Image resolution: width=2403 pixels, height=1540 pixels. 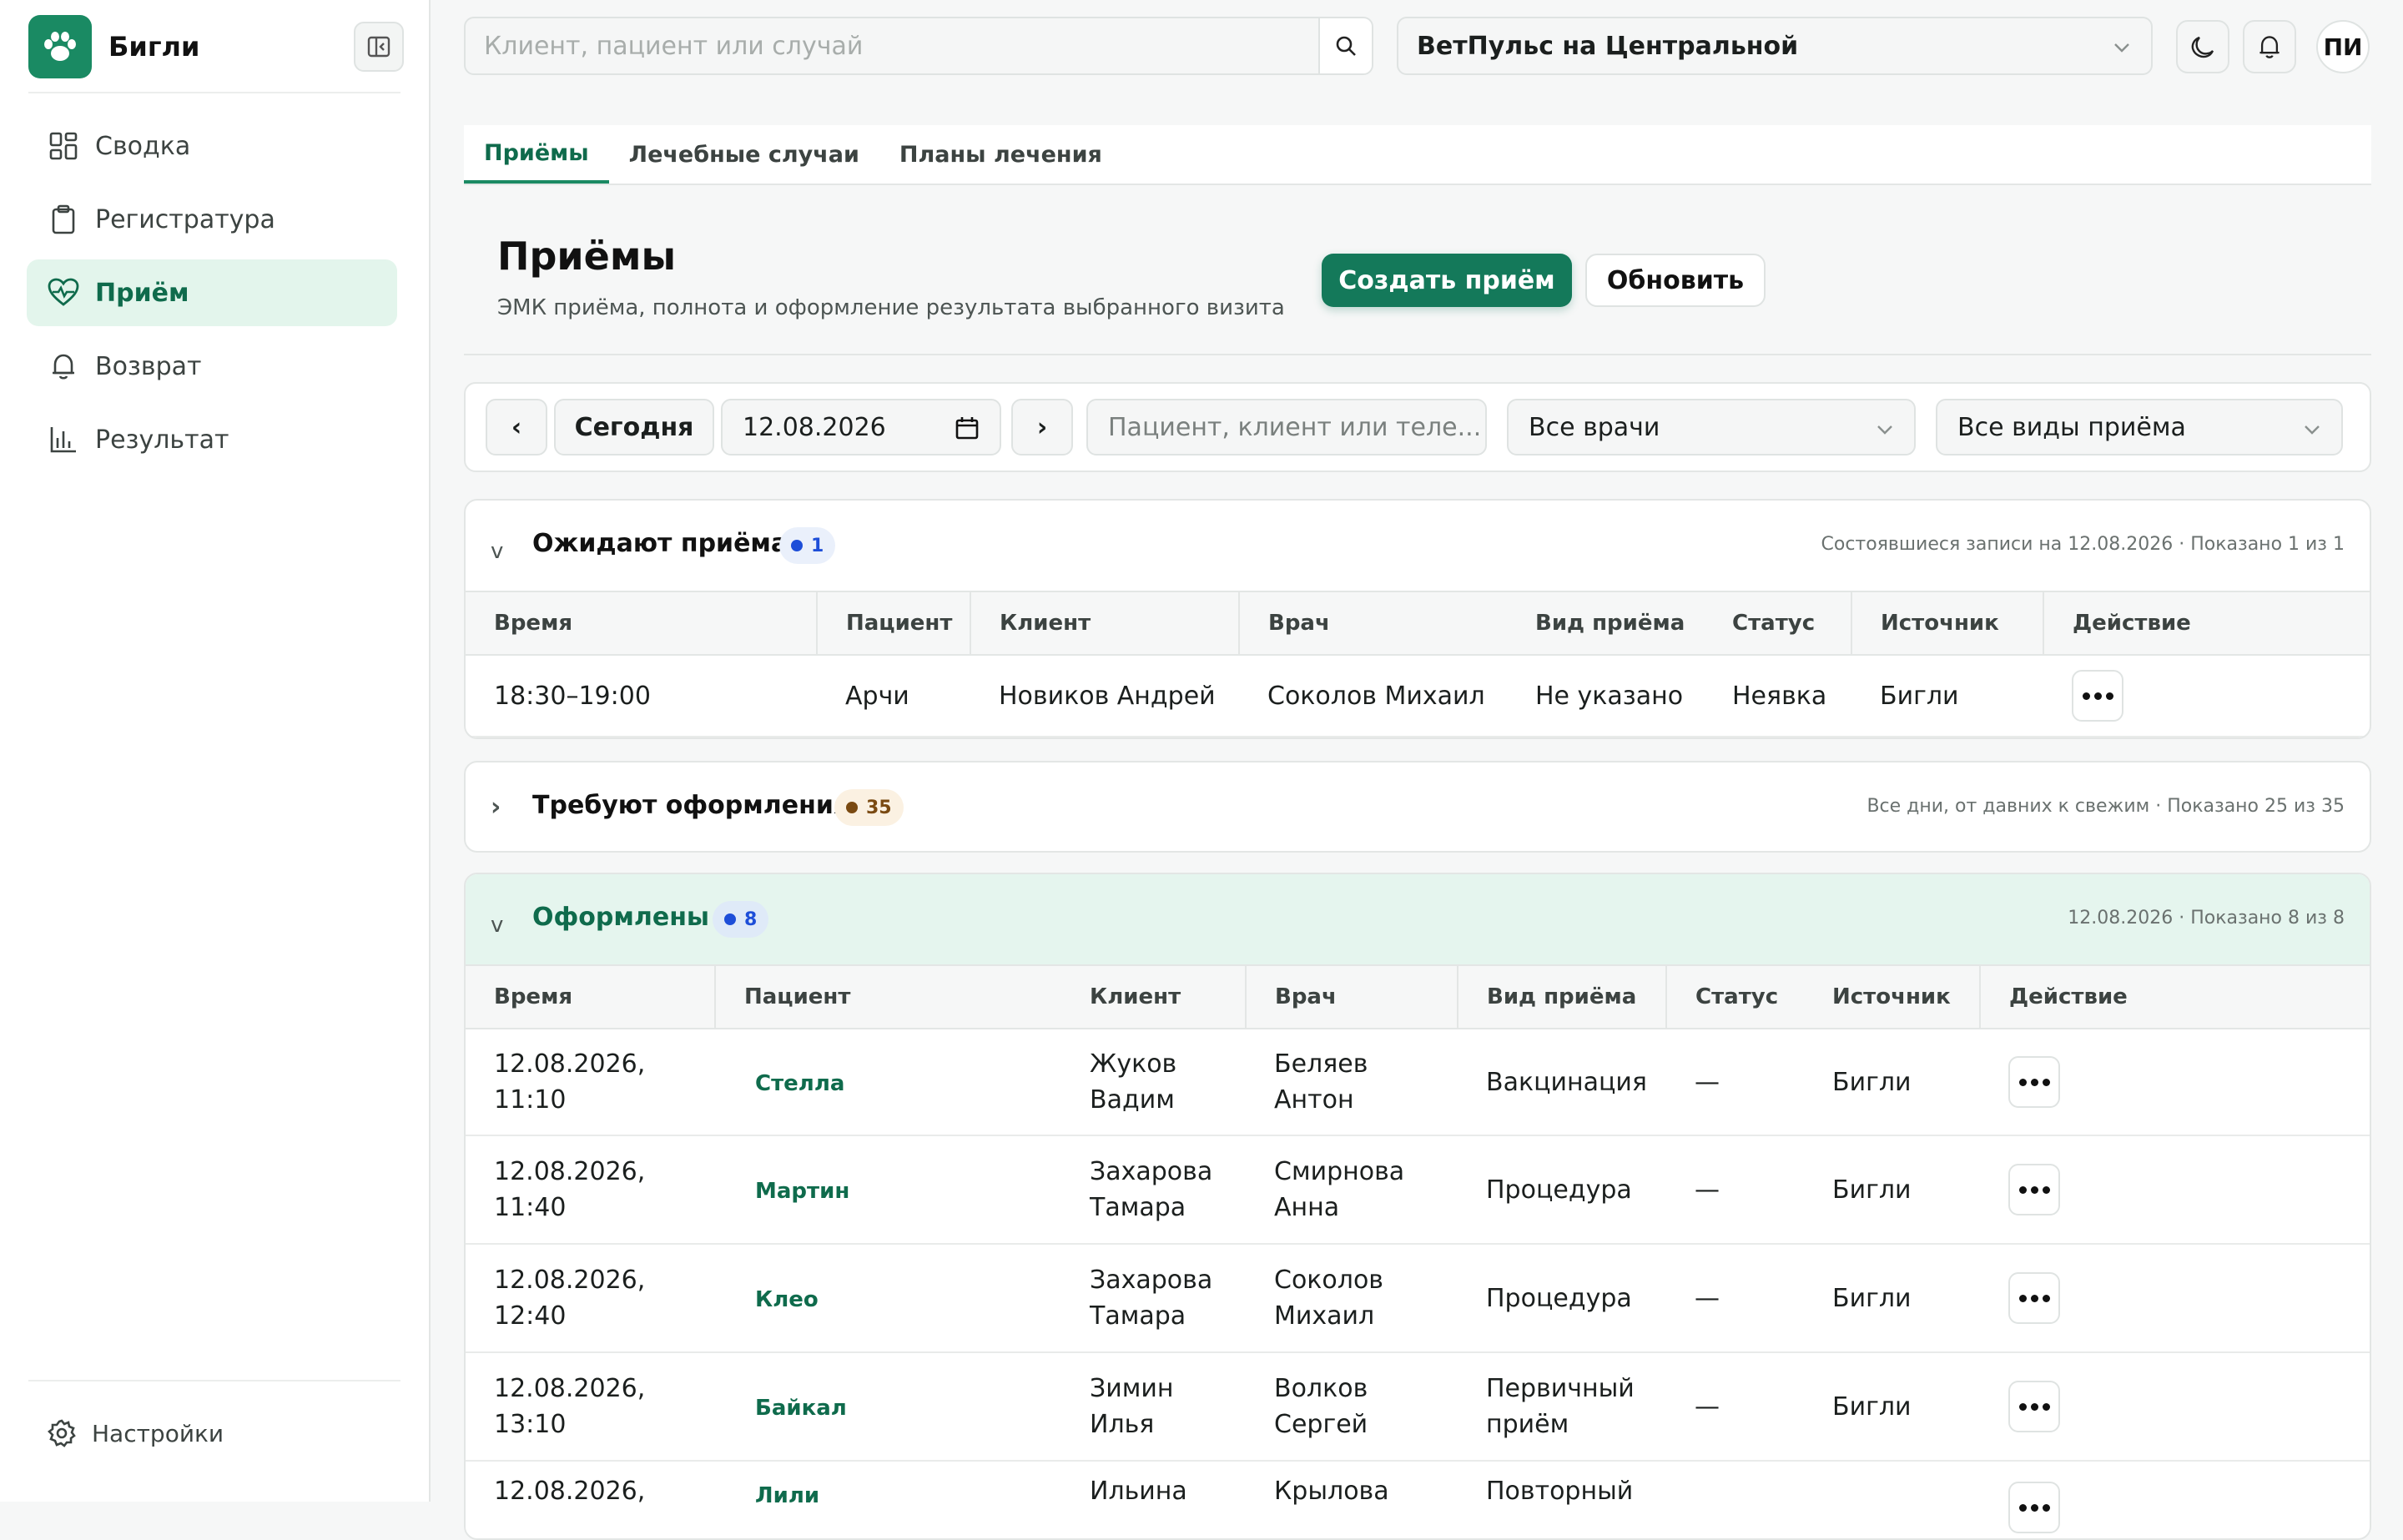 I want to click on create-appointment-button: Создать приём, so click(x=1447, y=280).